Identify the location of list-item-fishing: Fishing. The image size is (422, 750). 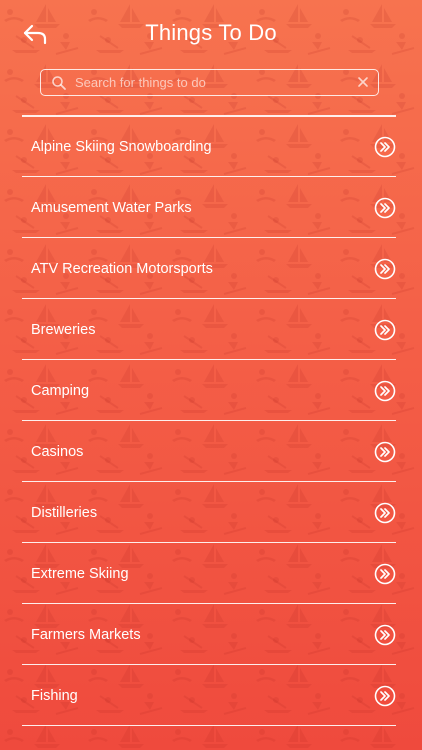
(209, 695).